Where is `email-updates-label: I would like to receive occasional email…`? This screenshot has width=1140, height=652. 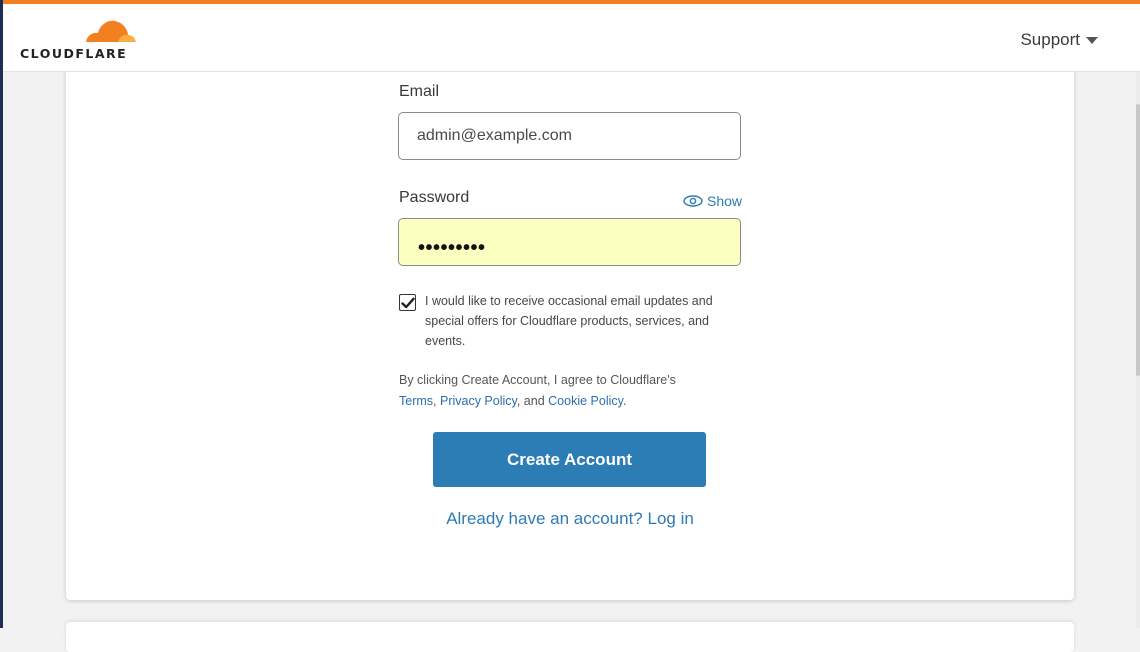
email-updates-label: I would like to receive occasional email… is located at coordinates (587, 321).